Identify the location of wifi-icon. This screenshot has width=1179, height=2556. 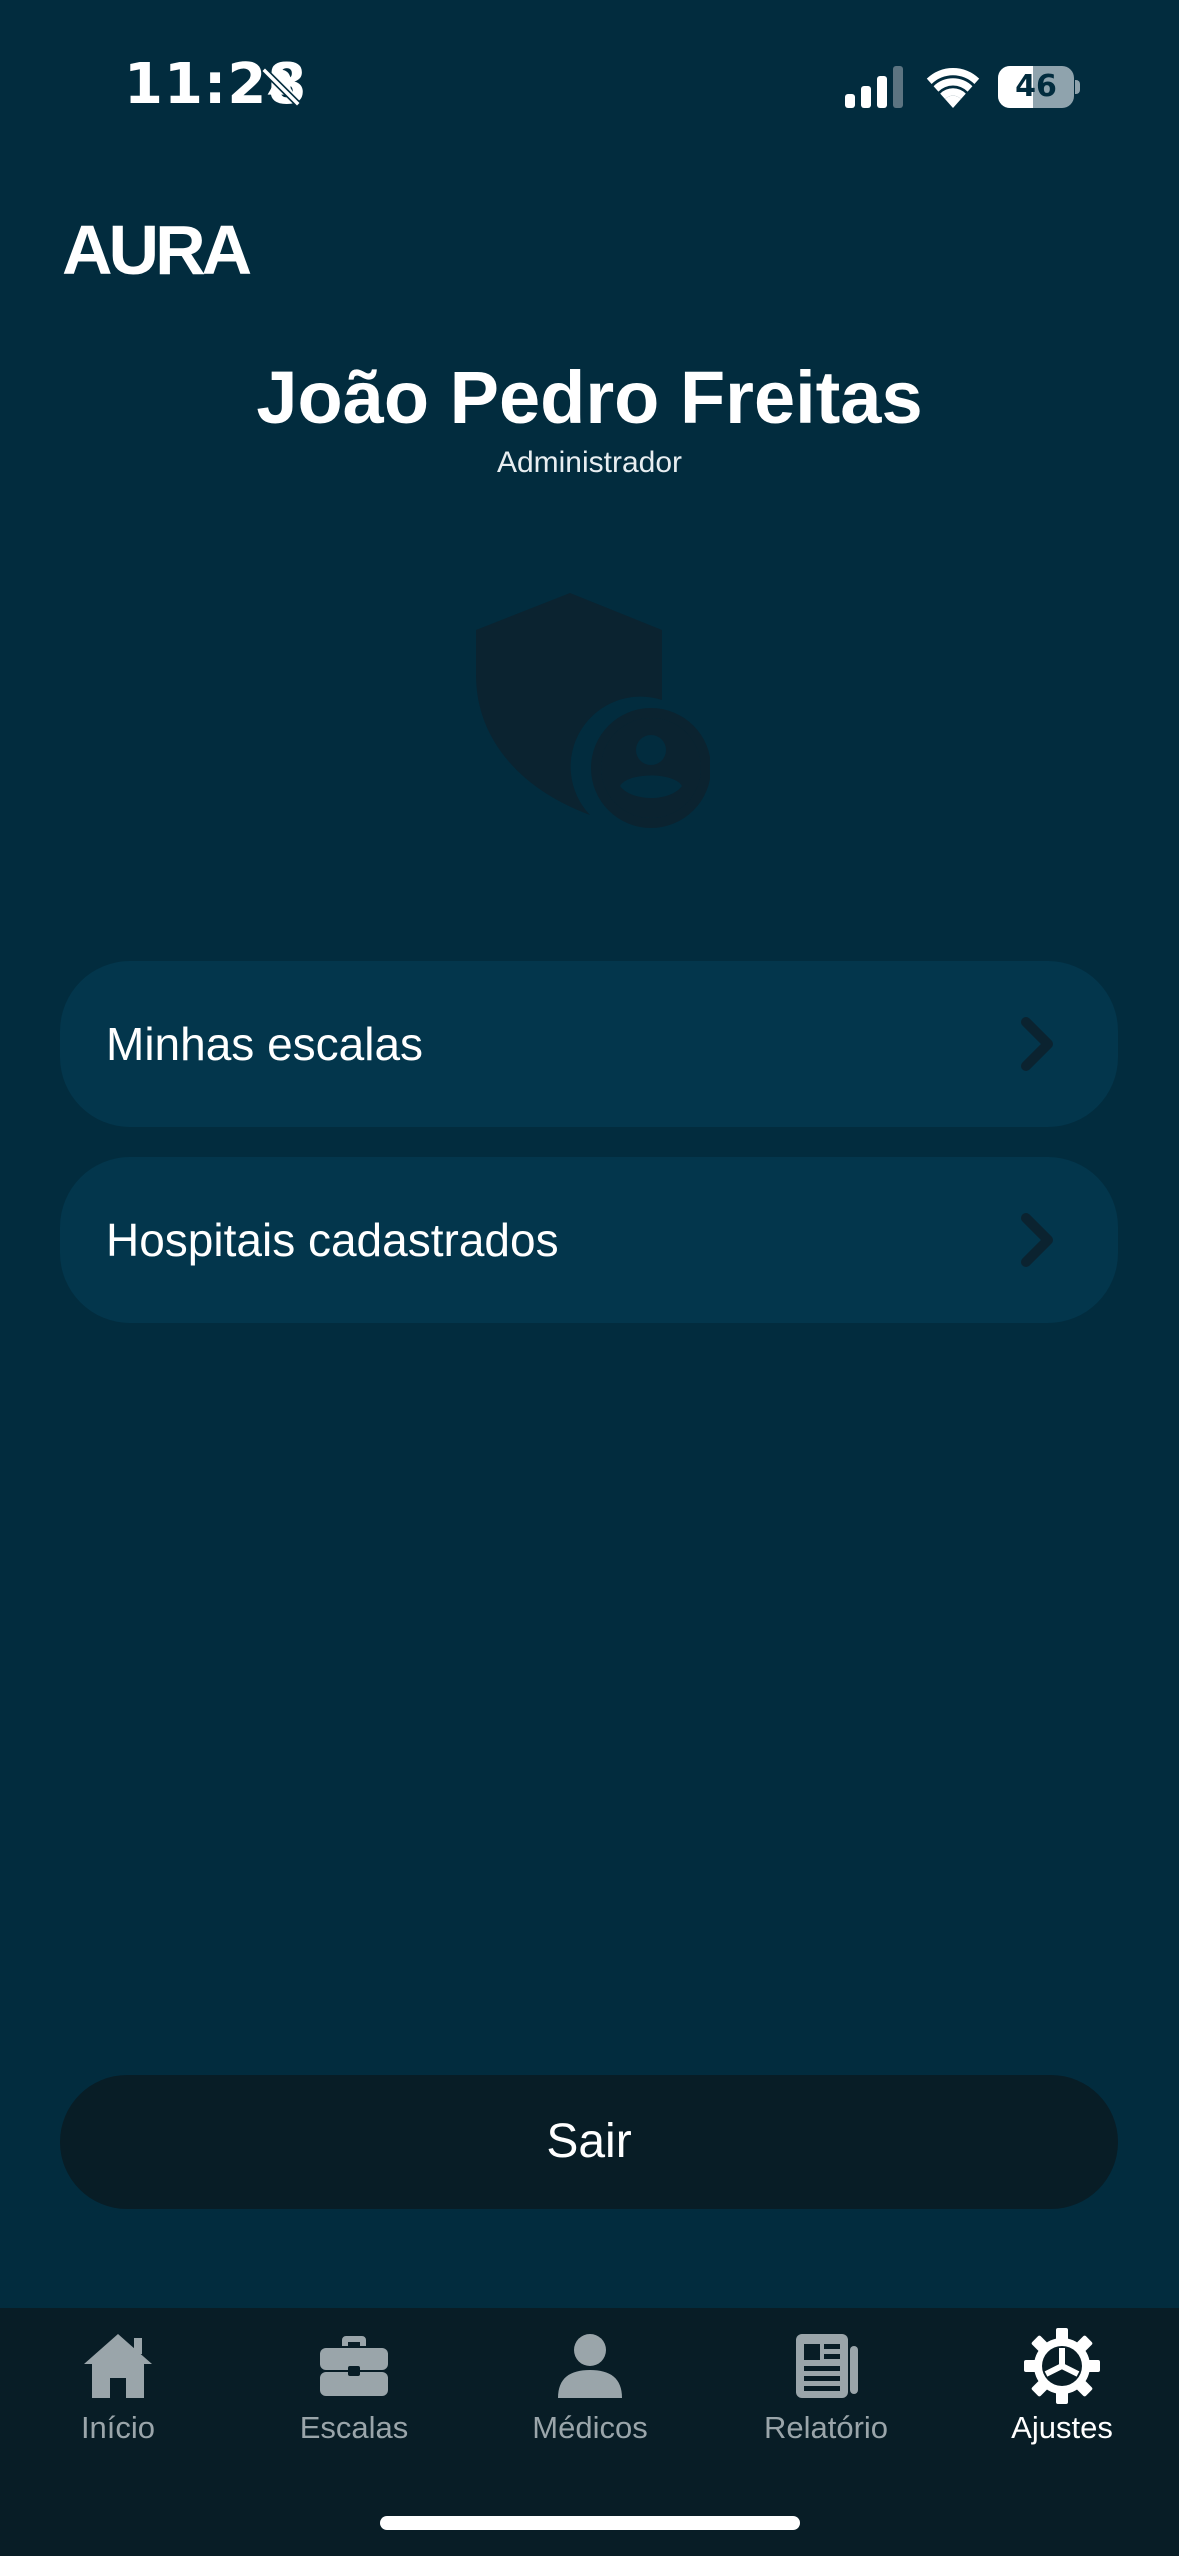
(953, 87).